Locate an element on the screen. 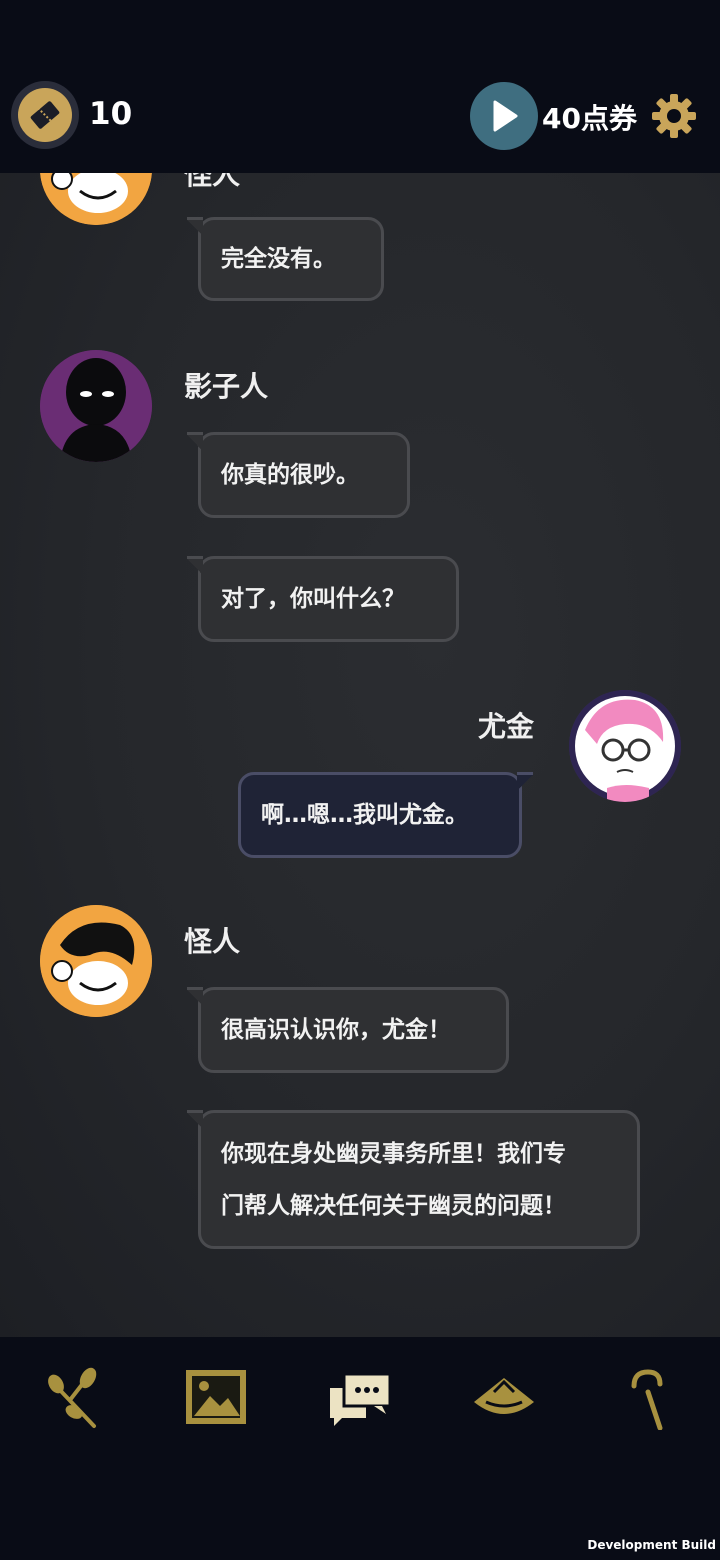 The image size is (720, 1560). avatar-shadow-man is located at coordinates (96, 406).